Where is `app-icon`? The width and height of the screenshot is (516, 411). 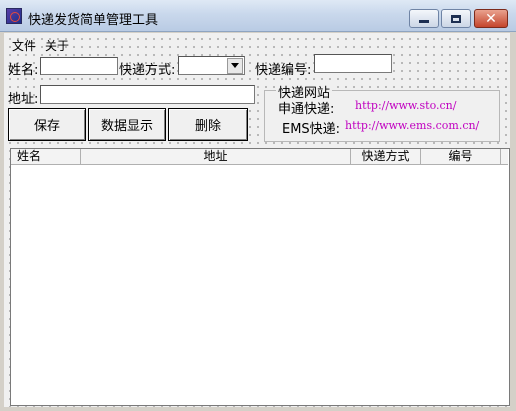
app-icon is located at coordinates (14, 16).